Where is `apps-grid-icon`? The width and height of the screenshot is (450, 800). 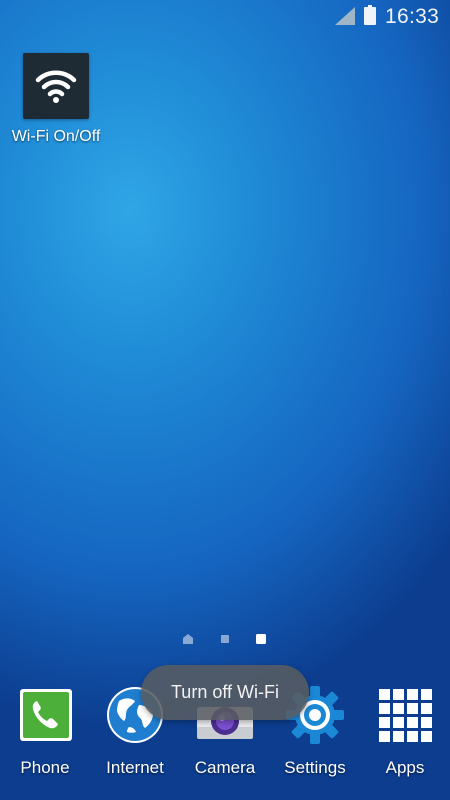 apps-grid-icon is located at coordinates (405, 715).